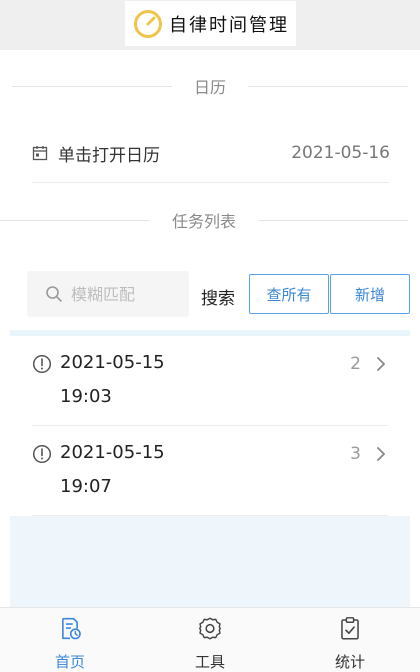  Describe the element at coordinates (109, 155) in the screenshot. I see `open-calendar-label: 单击打开日历` at that location.